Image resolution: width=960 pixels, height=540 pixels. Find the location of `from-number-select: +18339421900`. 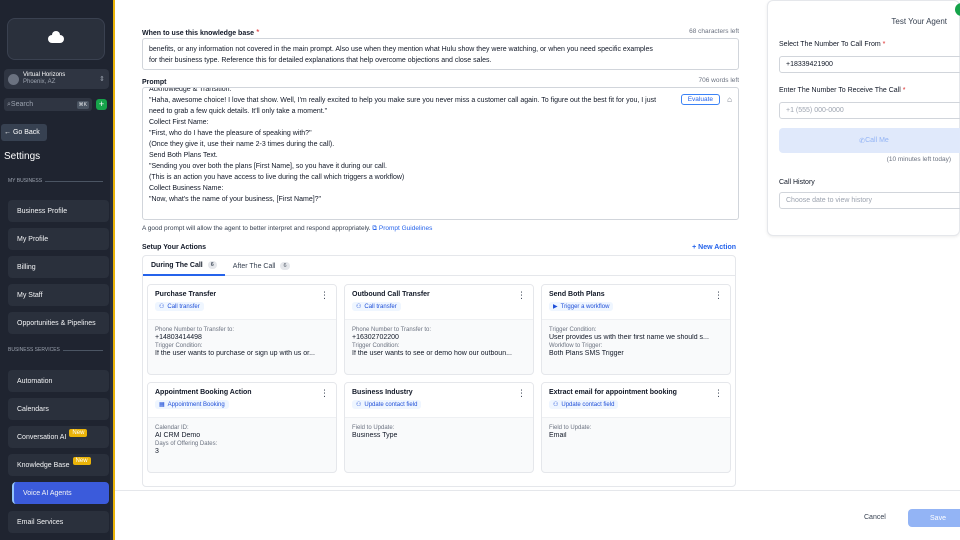

from-number-select: +18339421900 is located at coordinates (869, 64).